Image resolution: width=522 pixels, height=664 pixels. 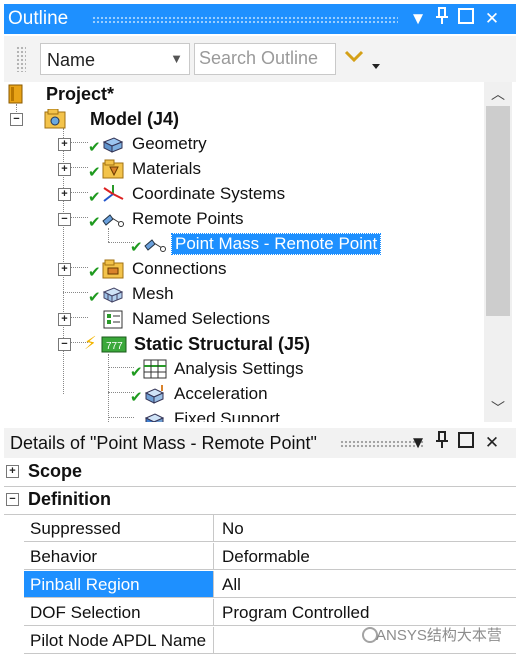 I want to click on search-outline-box, so click(x=265, y=59).